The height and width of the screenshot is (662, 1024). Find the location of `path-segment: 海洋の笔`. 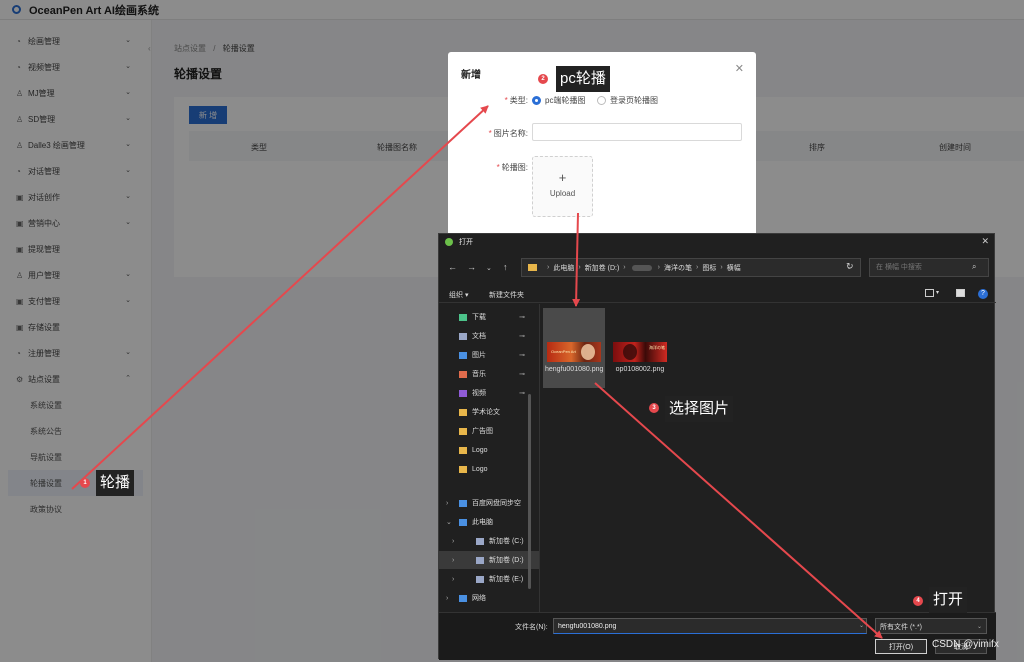

path-segment: 海洋の笔 is located at coordinates (678, 268).